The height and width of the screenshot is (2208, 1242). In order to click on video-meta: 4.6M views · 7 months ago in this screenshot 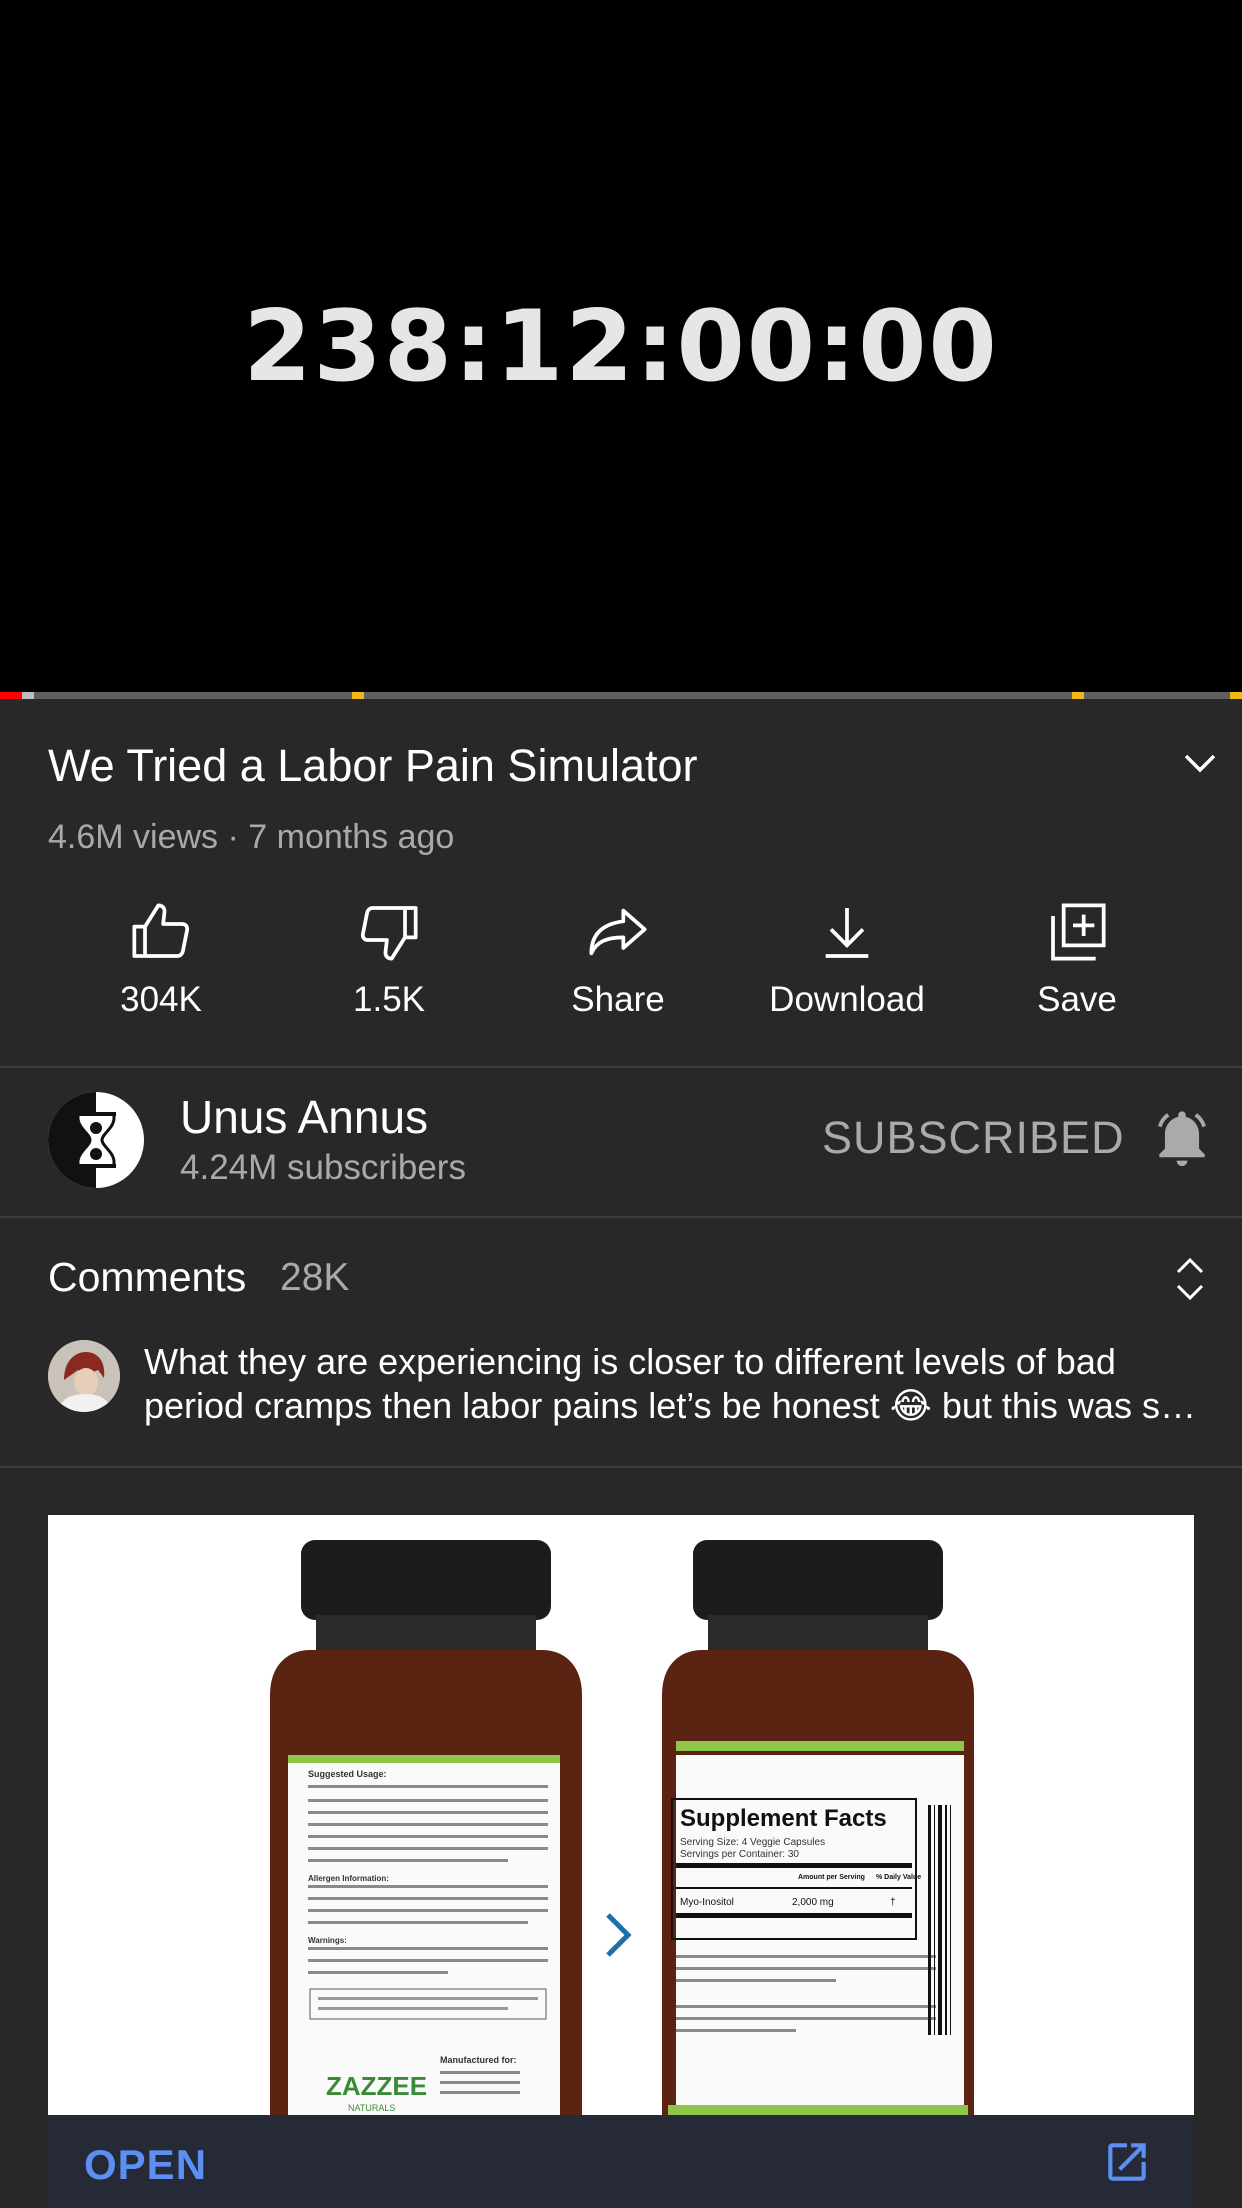, I will do `click(251, 837)`.